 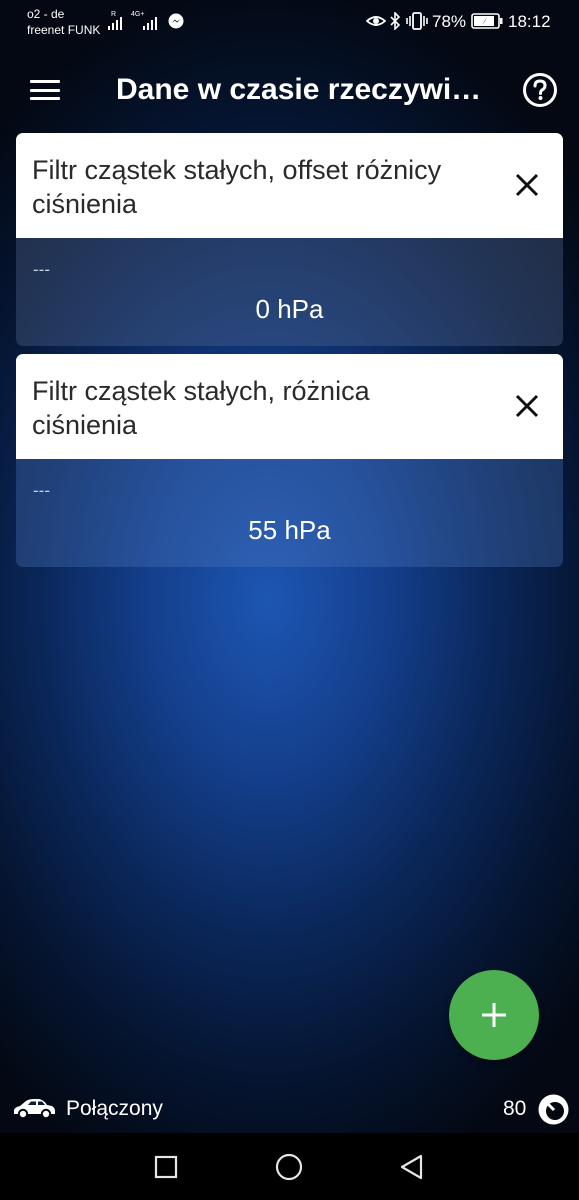 What do you see at coordinates (45, 90) in the screenshot?
I see `menu-icon` at bounding box center [45, 90].